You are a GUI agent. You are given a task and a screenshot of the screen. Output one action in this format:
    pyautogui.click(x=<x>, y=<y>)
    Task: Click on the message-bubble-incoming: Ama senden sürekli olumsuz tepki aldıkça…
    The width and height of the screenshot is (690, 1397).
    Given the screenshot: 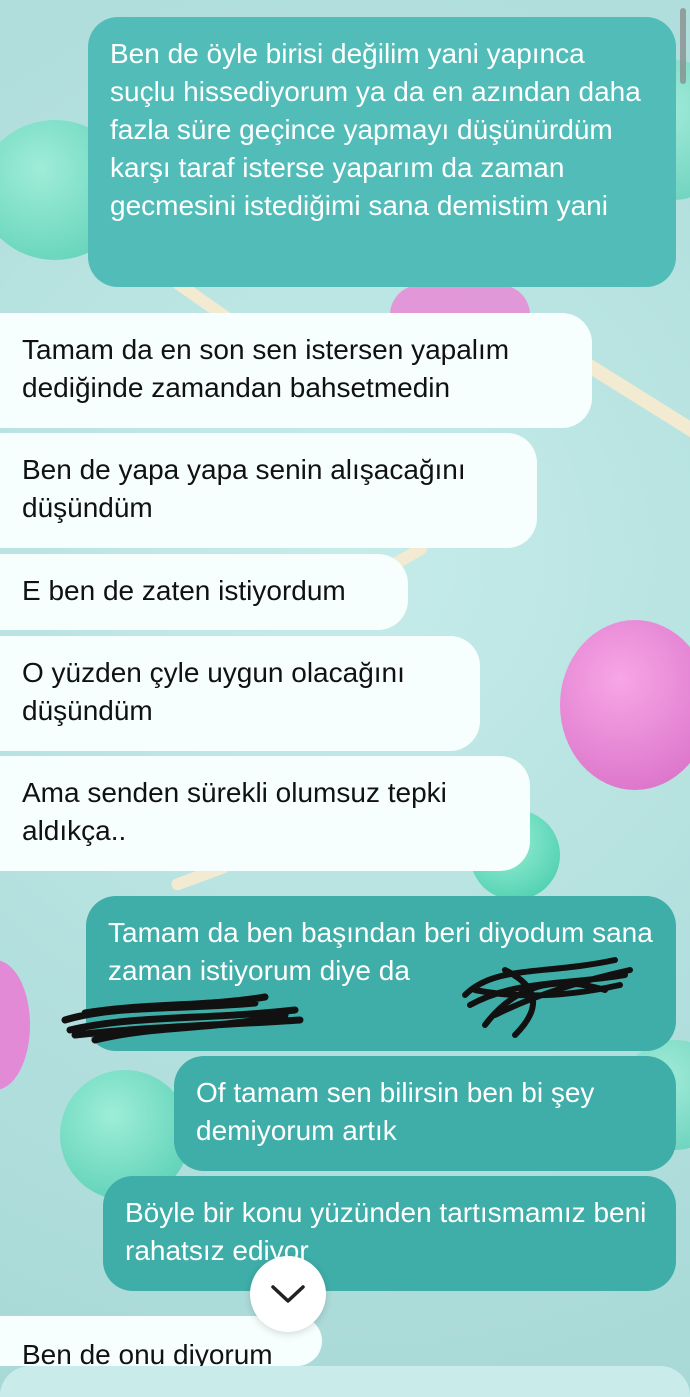 What is the action you would take?
    pyautogui.click(x=265, y=813)
    